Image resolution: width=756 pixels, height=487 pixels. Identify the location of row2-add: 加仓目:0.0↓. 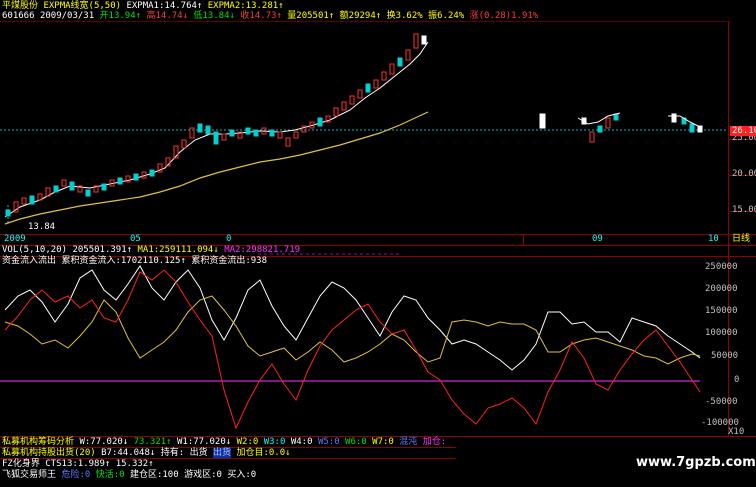
(263, 453).